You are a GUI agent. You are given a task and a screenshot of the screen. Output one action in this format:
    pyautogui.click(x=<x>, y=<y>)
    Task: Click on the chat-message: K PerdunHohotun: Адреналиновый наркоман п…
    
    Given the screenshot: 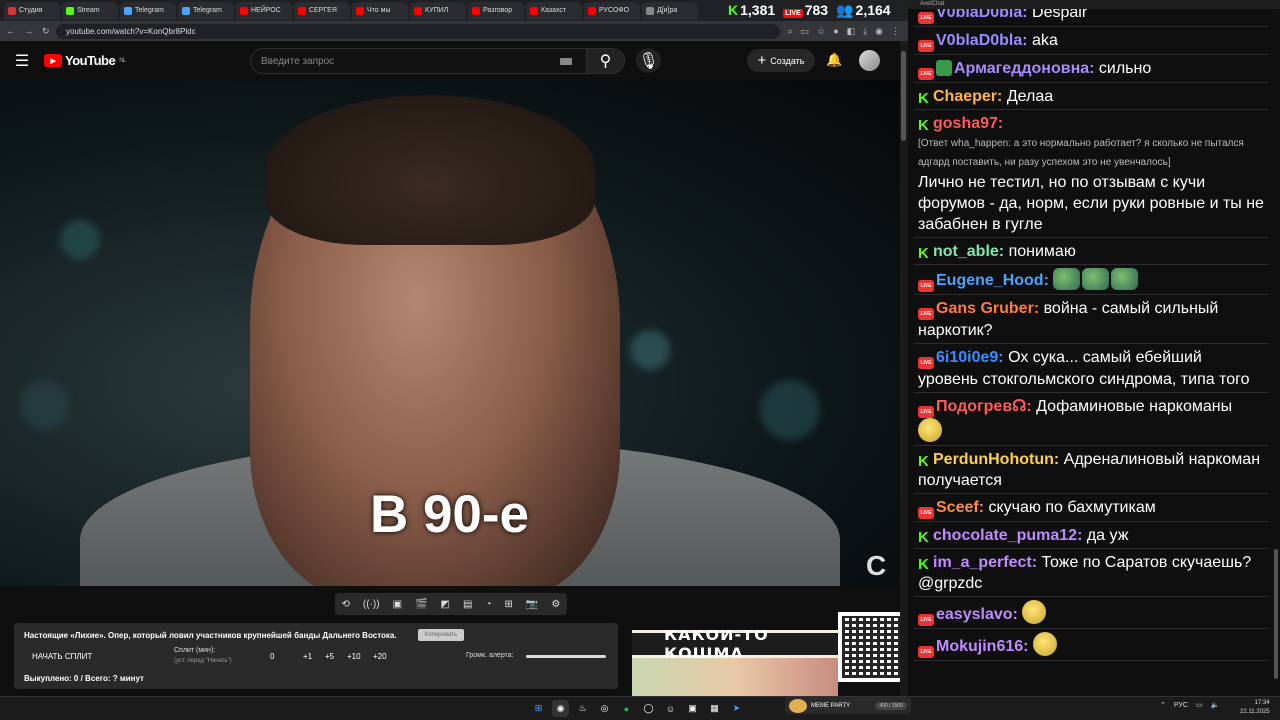 What is the action you would take?
    pyautogui.click(x=1091, y=470)
    